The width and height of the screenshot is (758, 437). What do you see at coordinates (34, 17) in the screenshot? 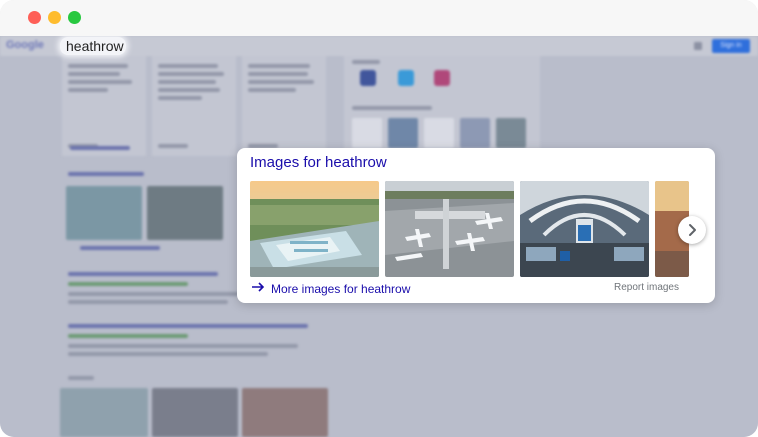
I see `close-window-button` at bounding box center [34, 17].